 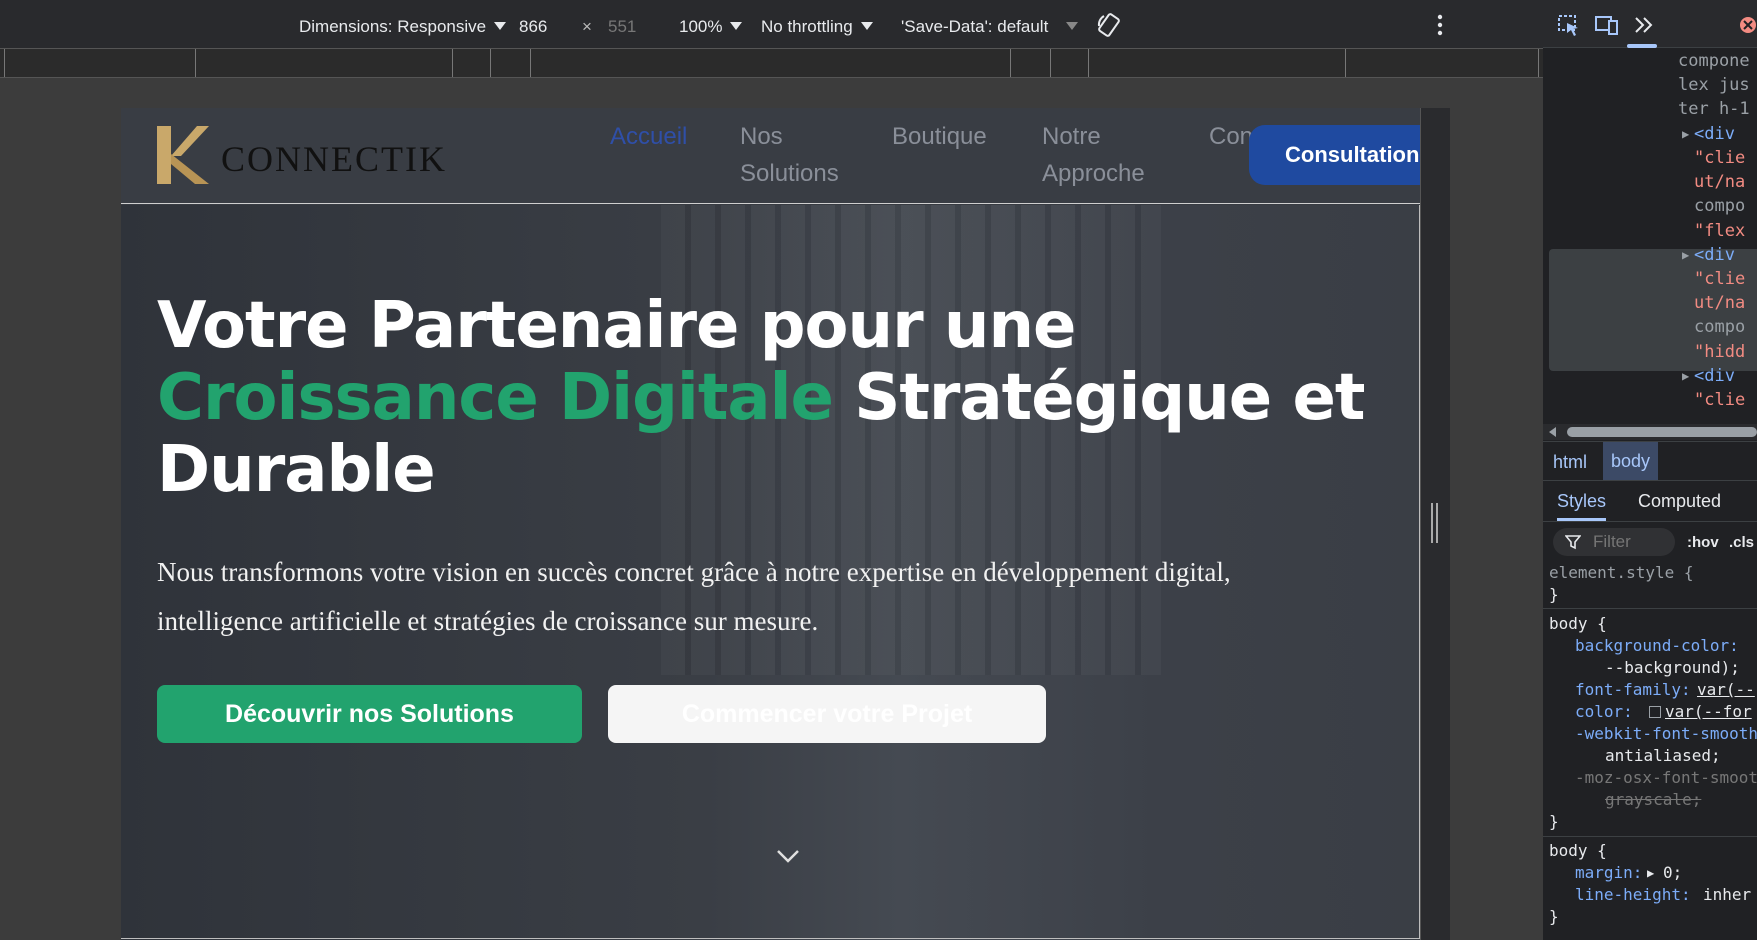 I want to click on tree-line: "flex, so click(x=1720, y=231).